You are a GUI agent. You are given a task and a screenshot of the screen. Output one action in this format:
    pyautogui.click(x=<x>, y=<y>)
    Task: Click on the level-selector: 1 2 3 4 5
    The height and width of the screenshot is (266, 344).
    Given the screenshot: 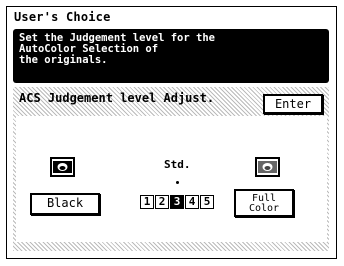 What is the action you would take?
    pyautogui.click(x=177, y=202)
    